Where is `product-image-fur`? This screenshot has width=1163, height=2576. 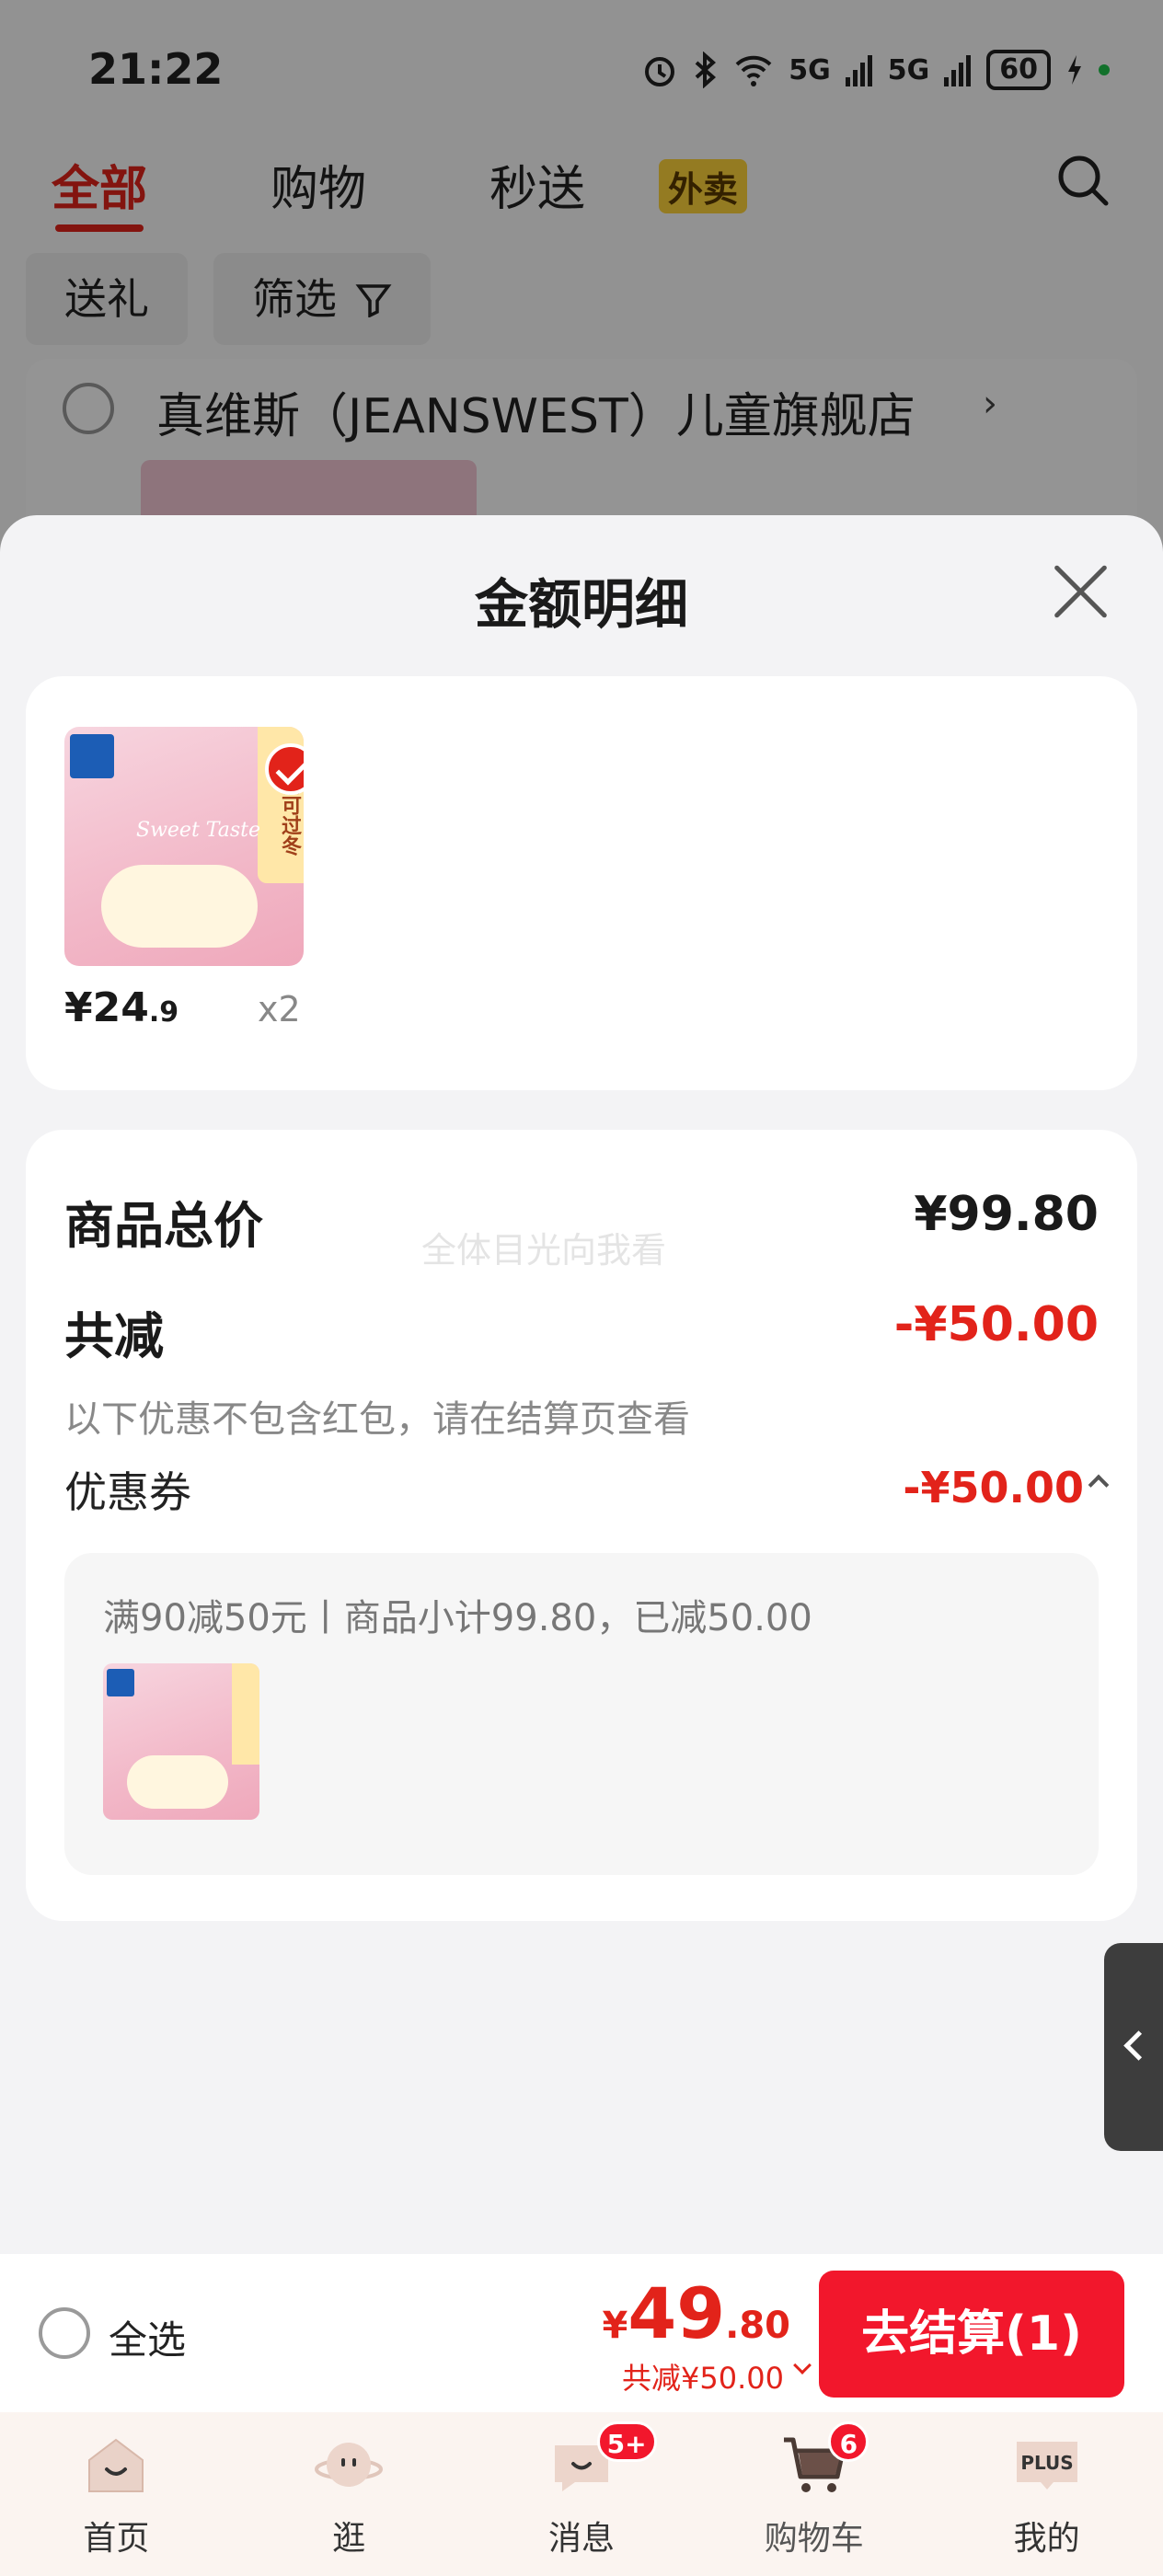
product-image-fur is located at coordinates (180, 906).